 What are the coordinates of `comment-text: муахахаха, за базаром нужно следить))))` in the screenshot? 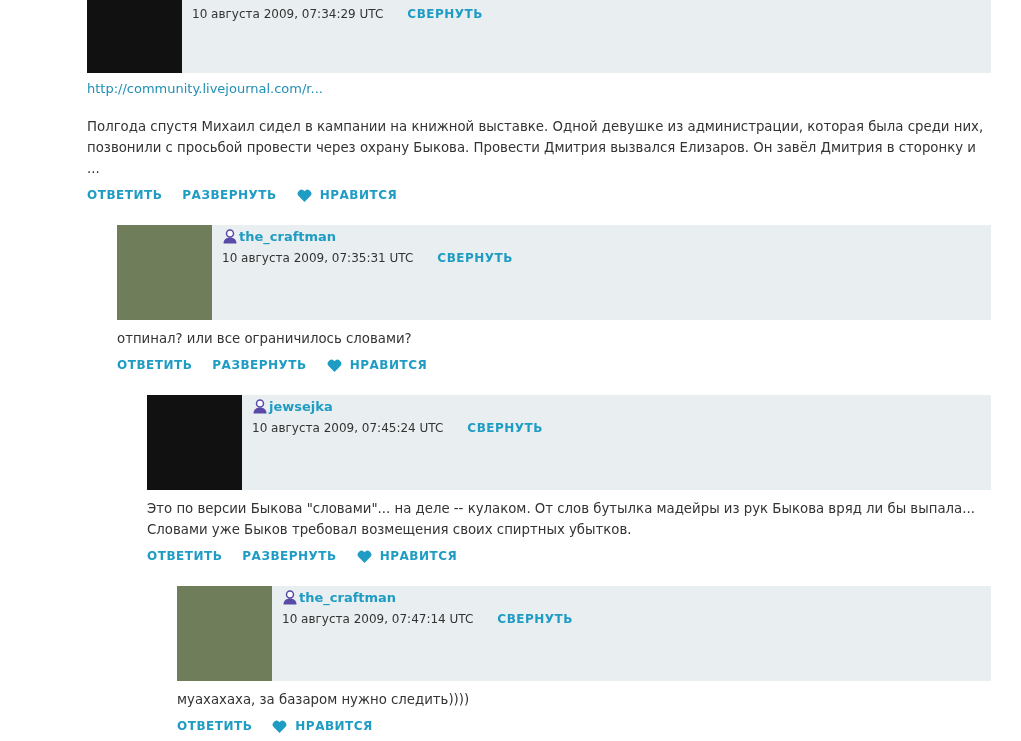 It's located at (324, 700).